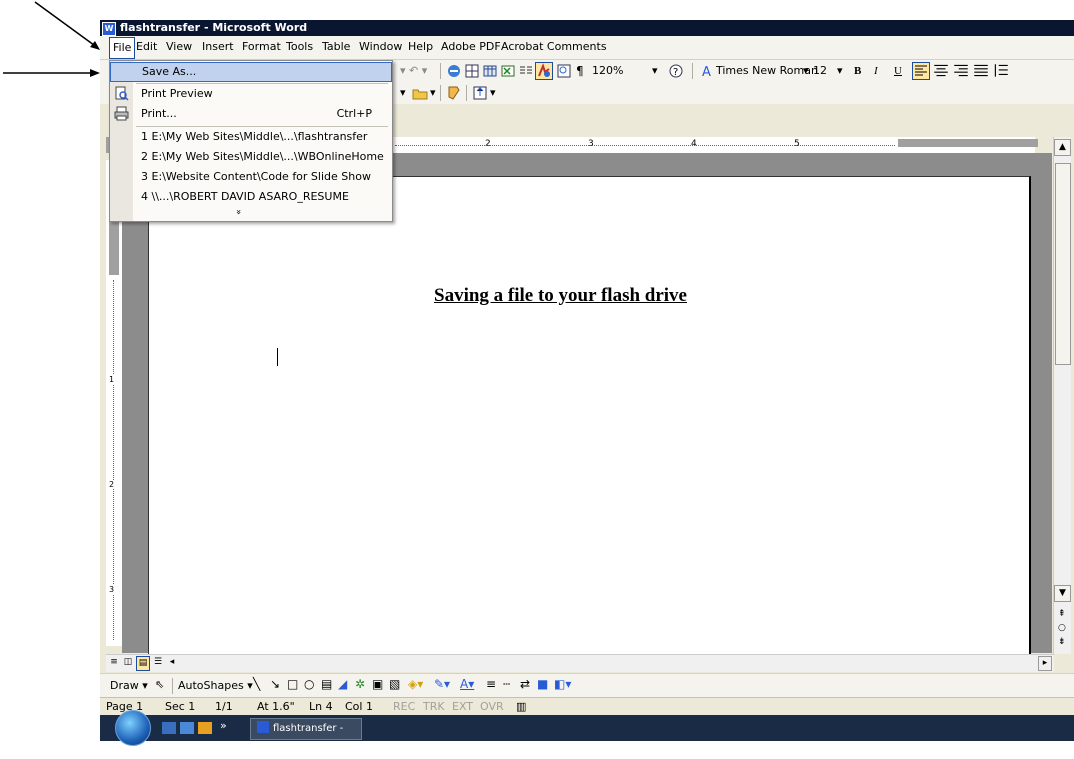 The width and height of the screenshot is (1074, 759). I want to click on zoom-dropdown-icon: ▾, so click(655, 71).